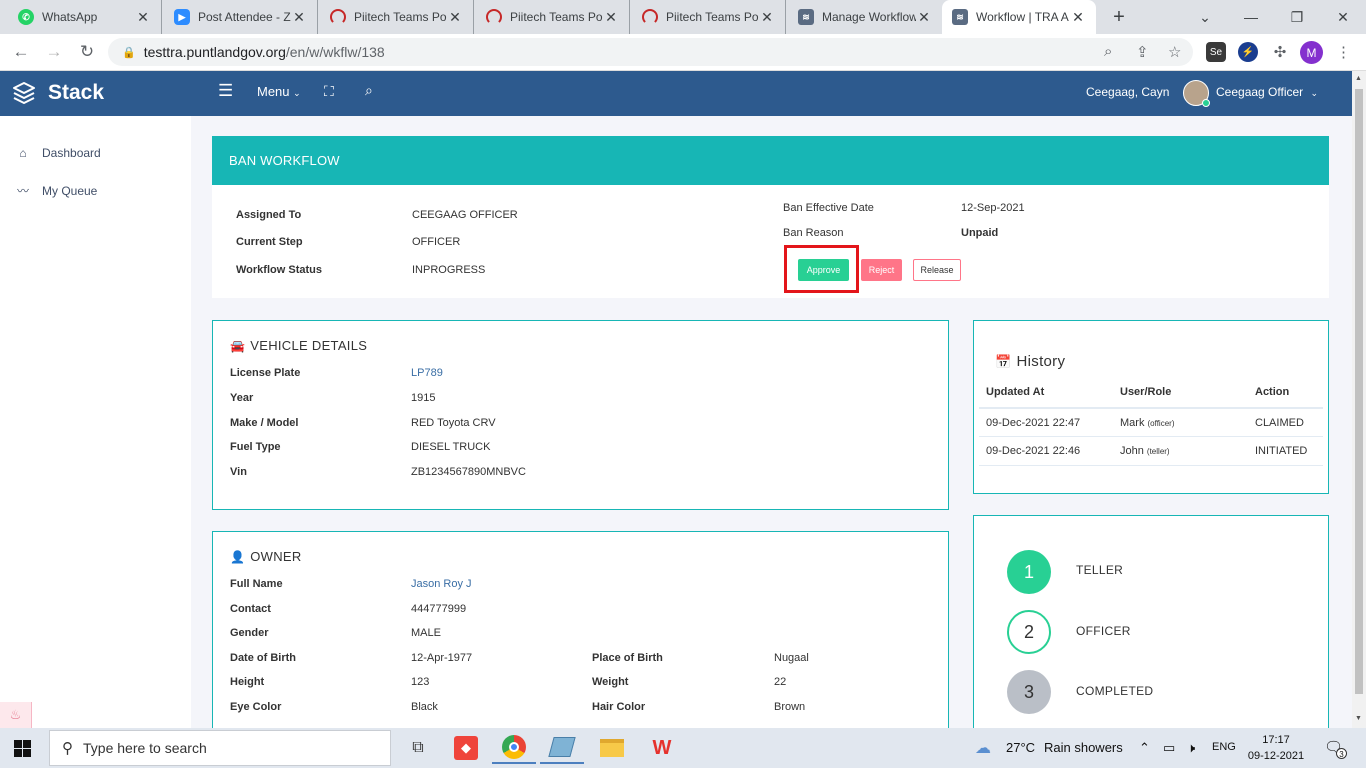  I want to click on new-tab-button: +, so click(1119, 17).